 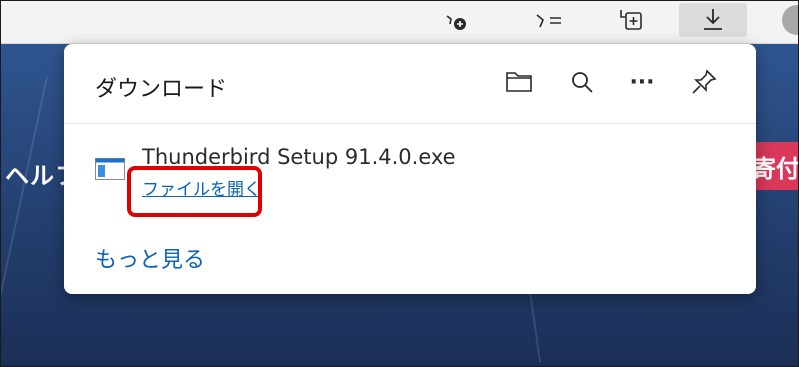 What do you see at coordinates (410, 123) in the screenshot?
I see `flyout-divider` at bounding box center [410, 123].